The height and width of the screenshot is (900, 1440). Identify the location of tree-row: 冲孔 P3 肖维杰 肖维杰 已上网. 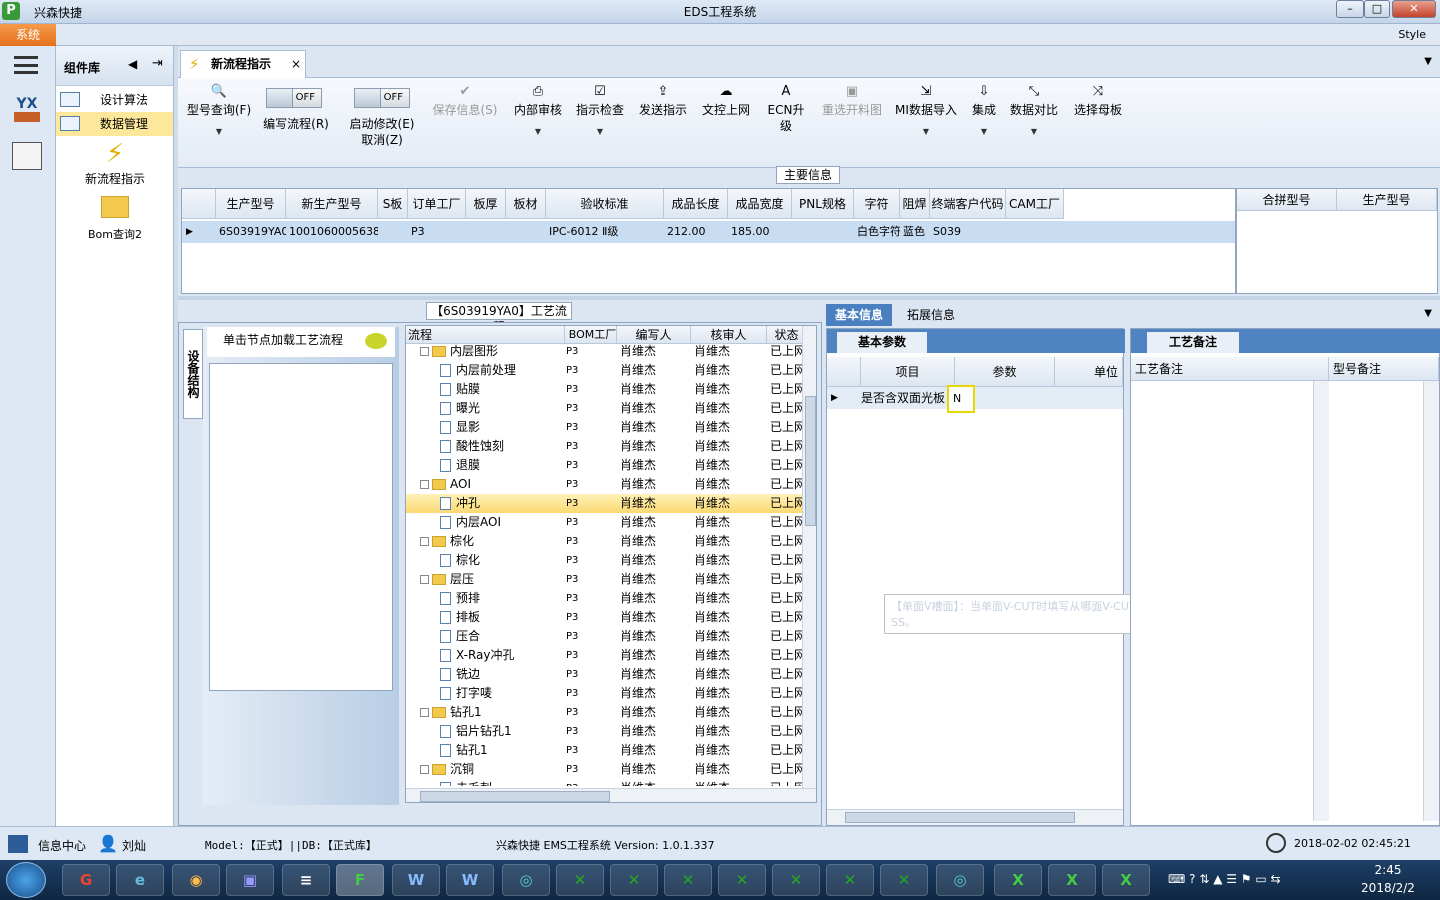
(604, 503).